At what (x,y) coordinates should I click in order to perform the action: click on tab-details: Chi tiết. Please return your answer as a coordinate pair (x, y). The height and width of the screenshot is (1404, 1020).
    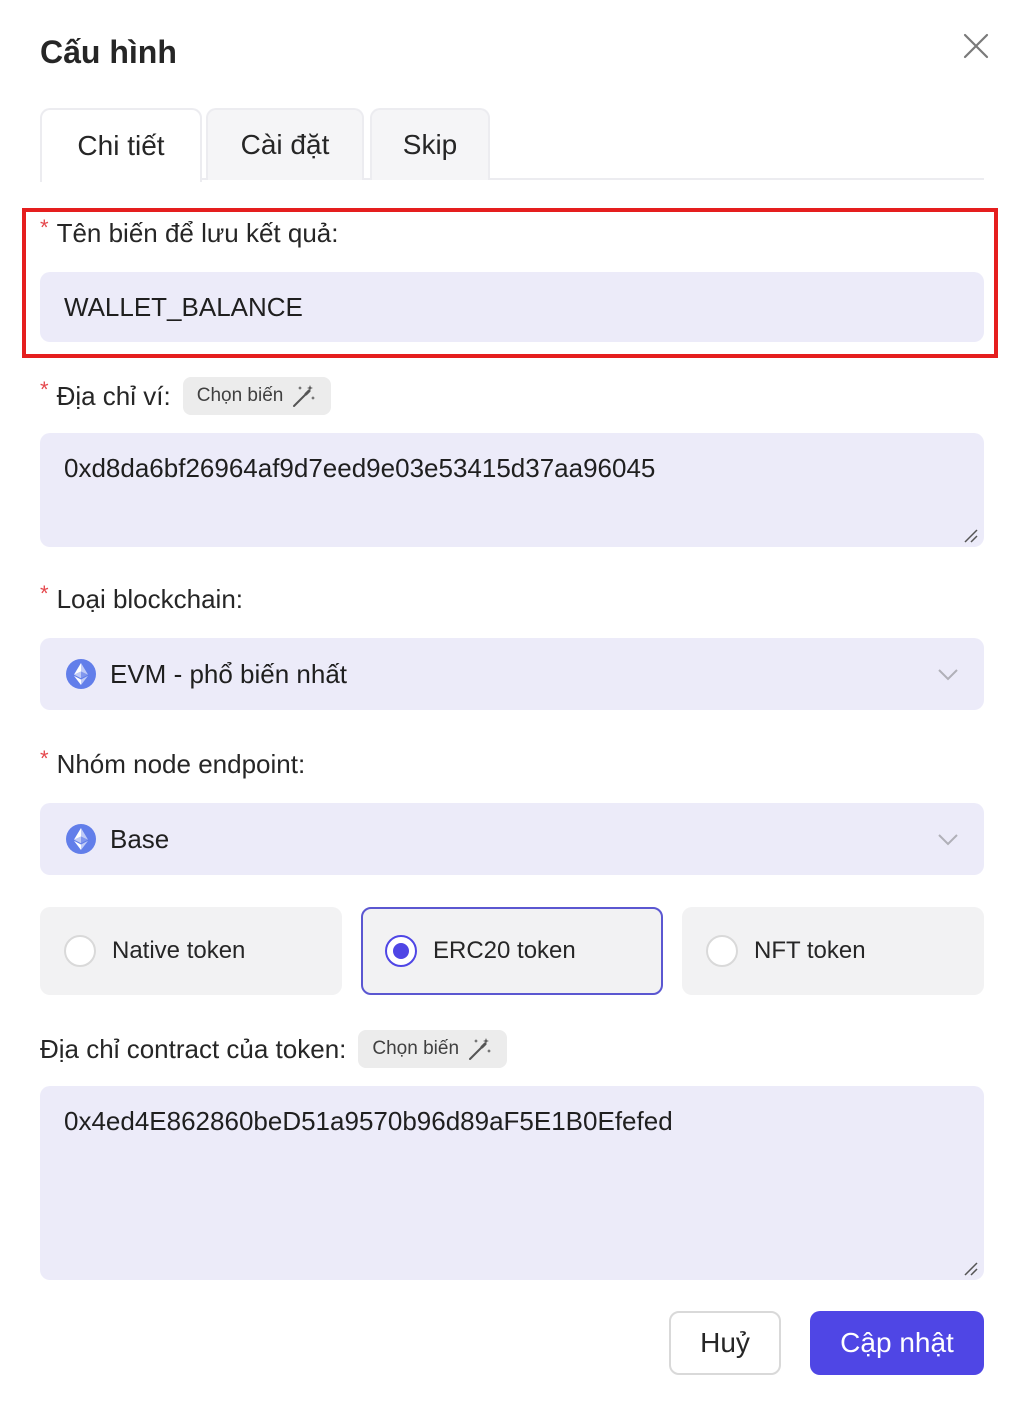
    Looking at the image, I should click on (121, 145).